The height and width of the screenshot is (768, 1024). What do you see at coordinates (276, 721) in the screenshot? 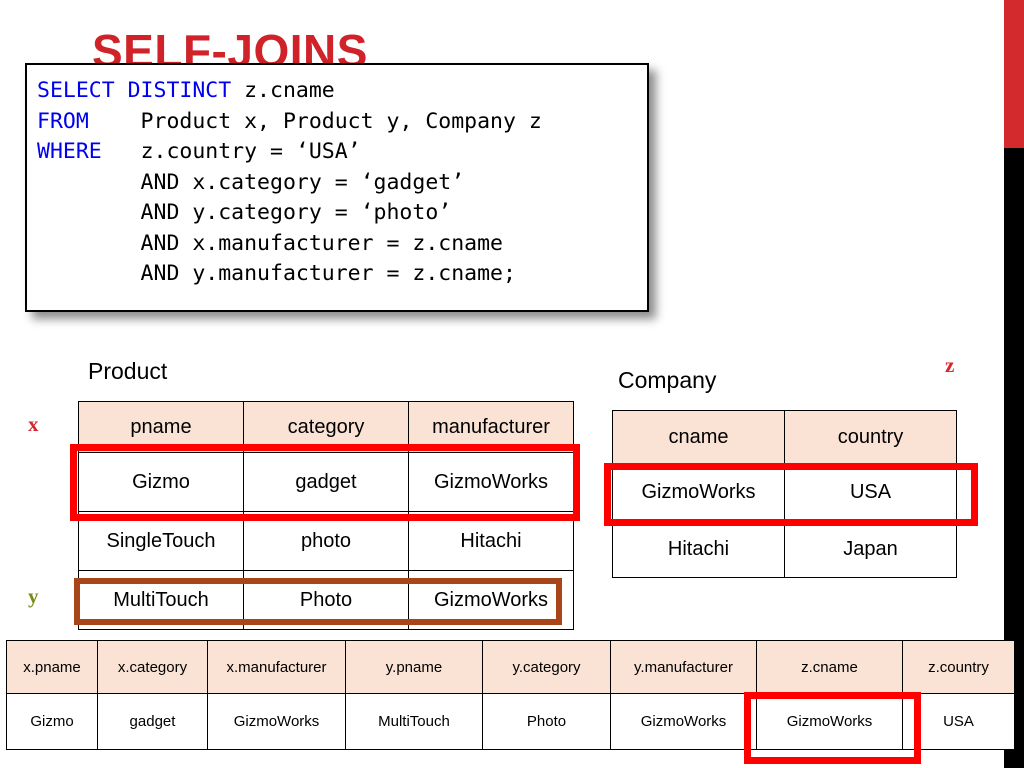
I see `cell-x-manufacturer: GizmoWorks` at bounding box center [276, 721].